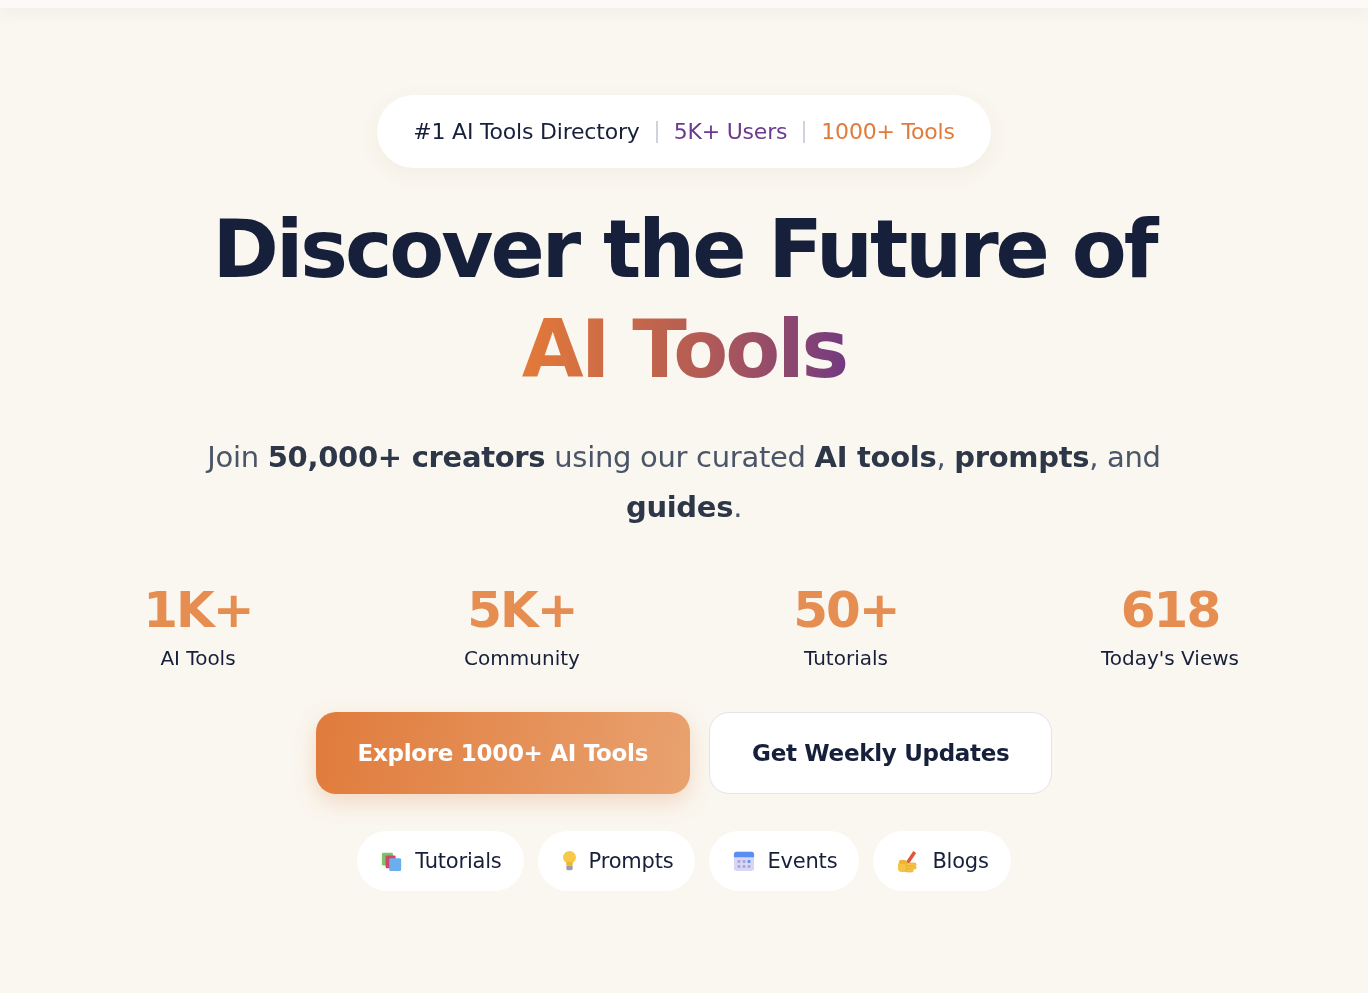  I want to click on category-link: Events, so click(784, 861).